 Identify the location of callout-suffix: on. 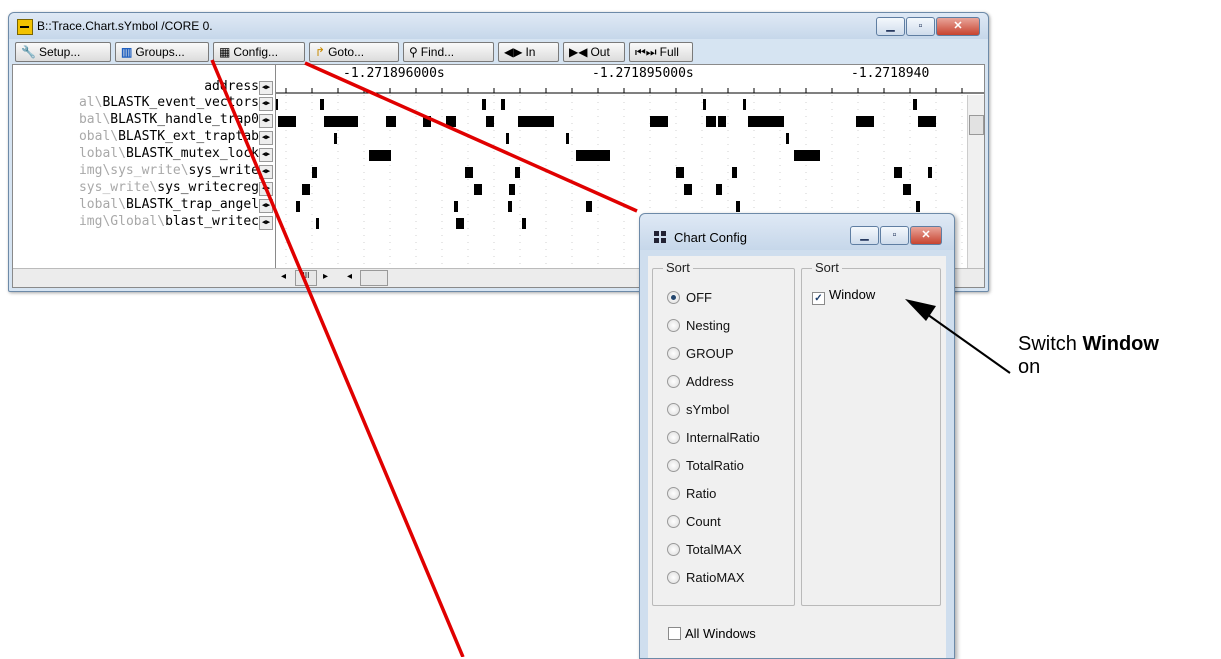
(1029, 367).